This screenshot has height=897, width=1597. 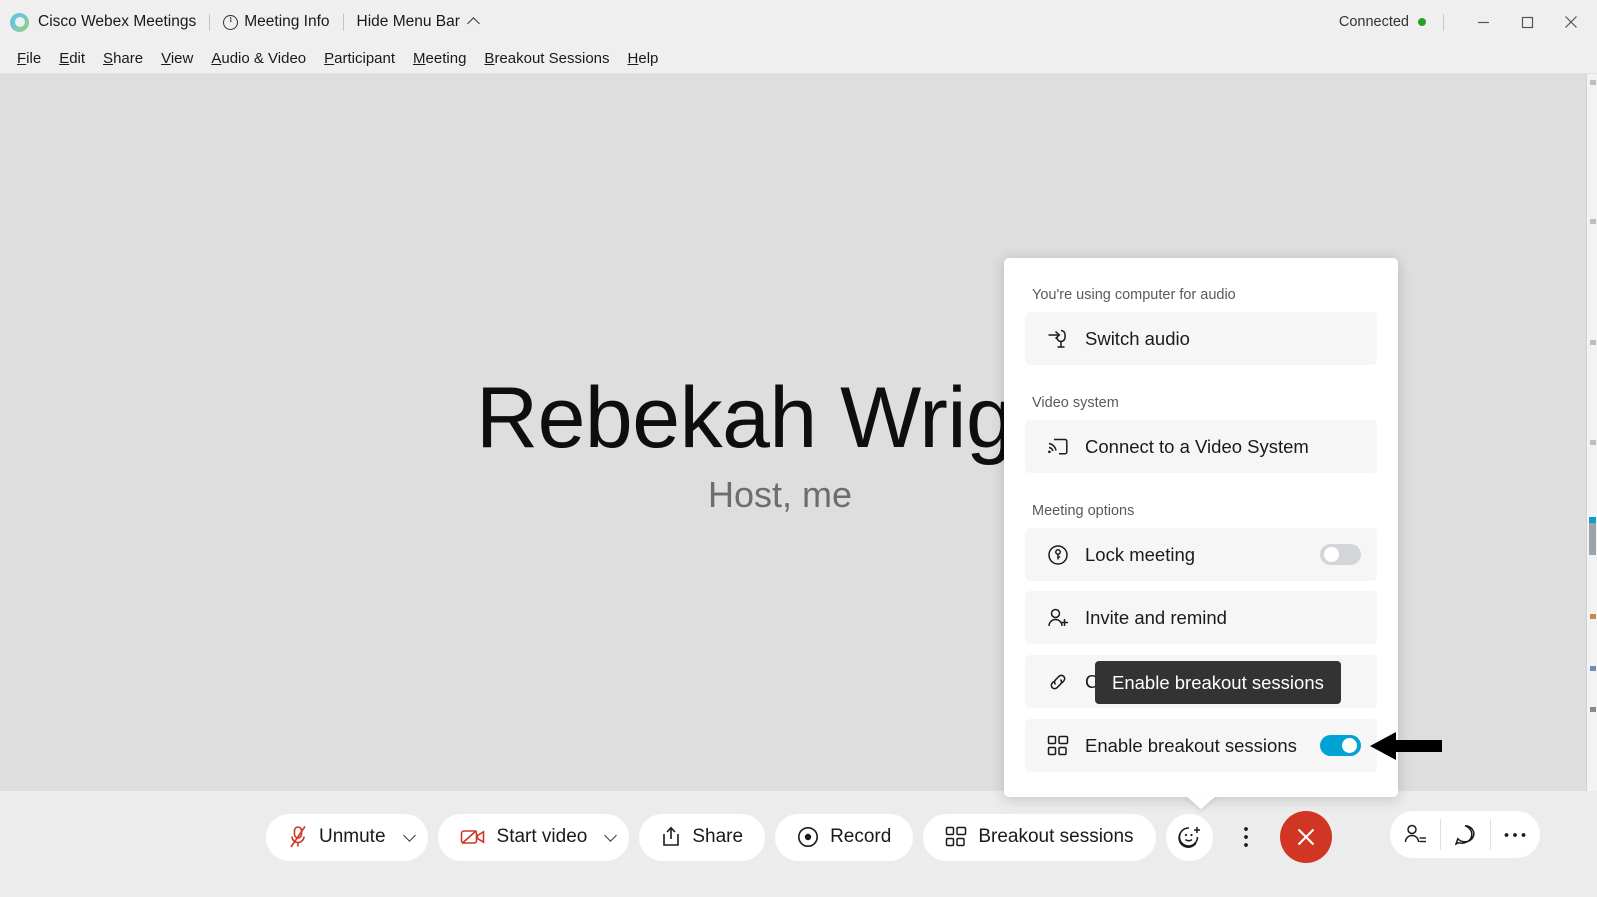 What do you see at coordinates (352, 836) in the screenshot?
I see `unmute-label: Unmute` at bounding box center [352, 836].